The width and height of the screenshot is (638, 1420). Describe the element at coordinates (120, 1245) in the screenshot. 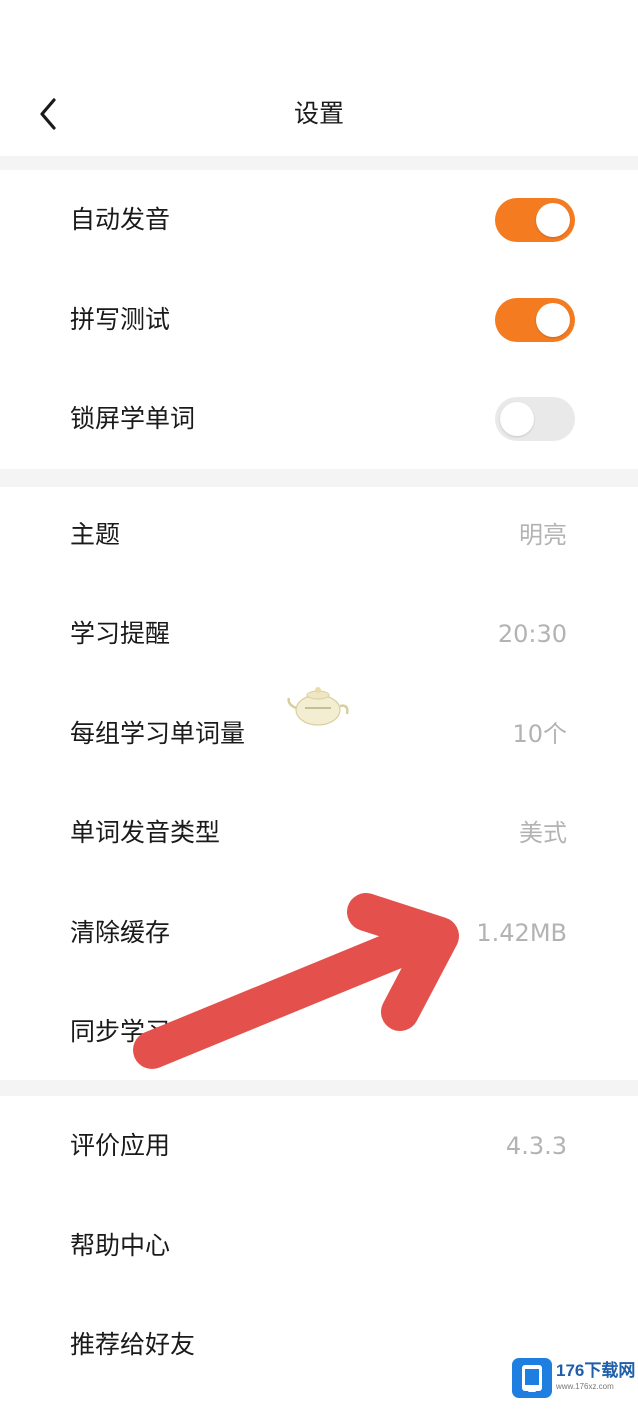

I see `setting-label: 帮助中心` at that location.